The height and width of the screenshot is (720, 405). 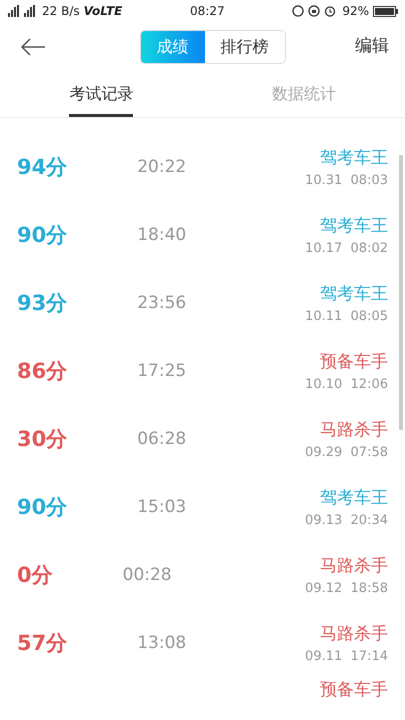 What do you see at coordinates (61, 11) in the screenshot?
I see `network-speed: 22 B/s` at bounding box center [61, 11].